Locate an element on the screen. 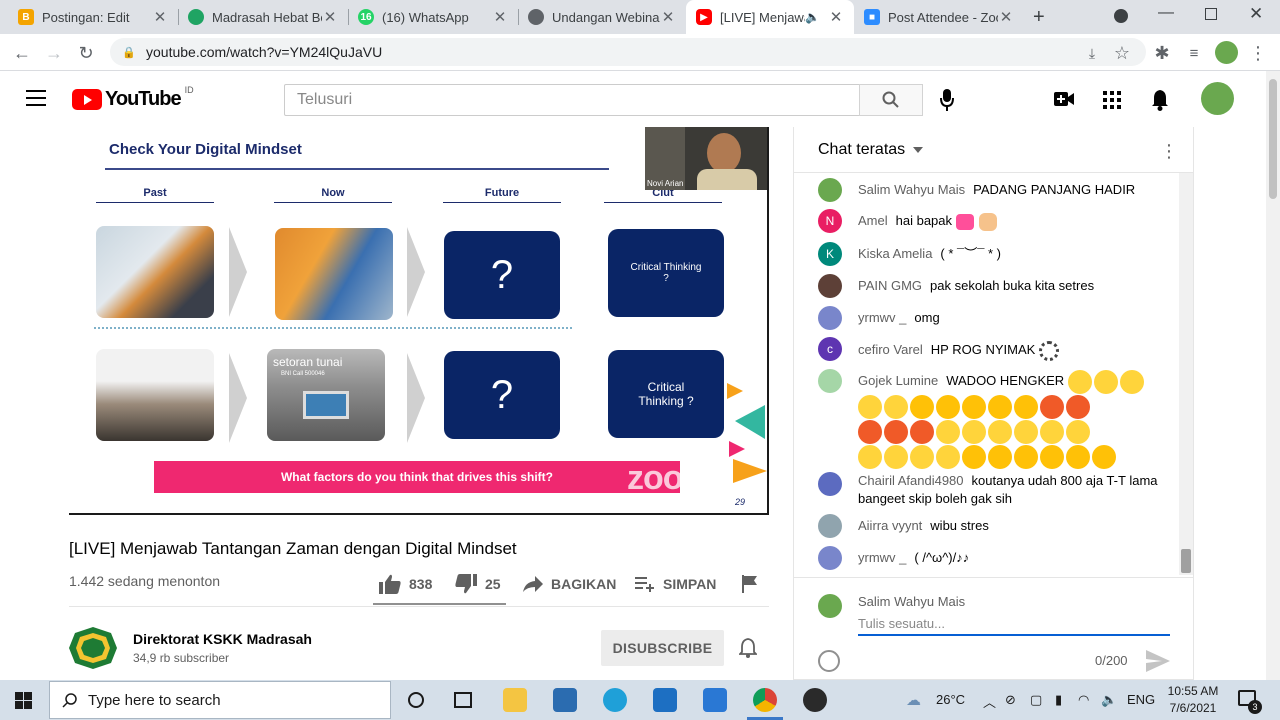 Image resolution: width=1280 pixels, height=720 pixels. photo-atm: setoran tunai BNI Call 500046 is located at coordinates (326, 395).